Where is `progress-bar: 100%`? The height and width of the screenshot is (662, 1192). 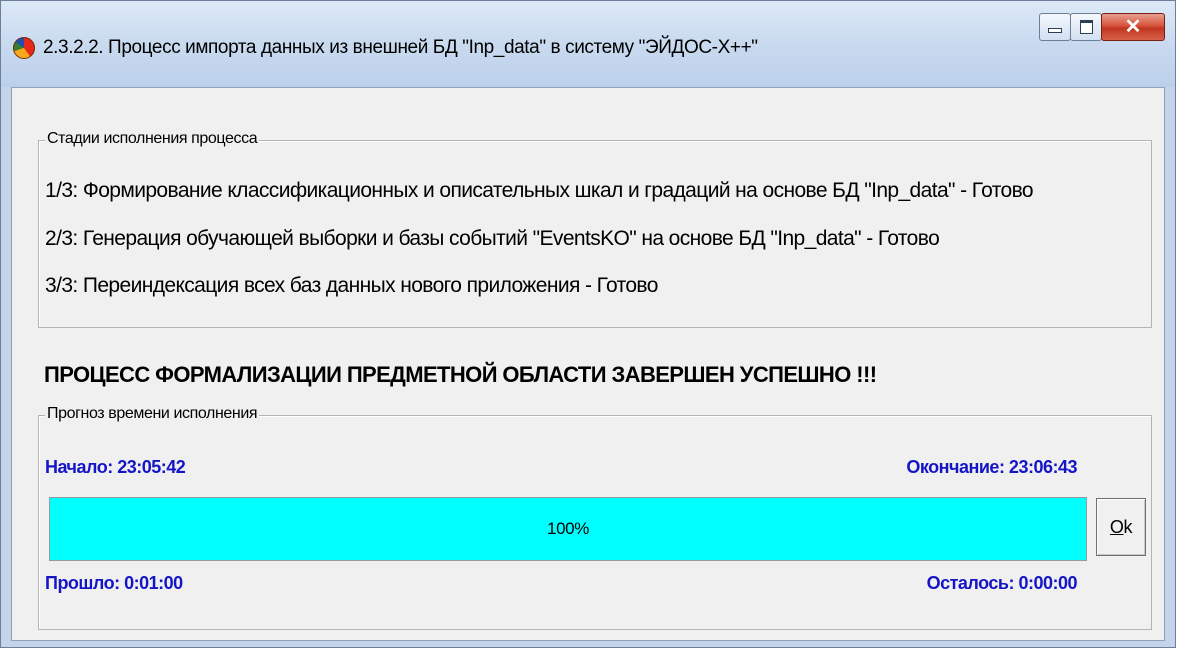
progress-bar: 100% is located at coordinates (568, 529).